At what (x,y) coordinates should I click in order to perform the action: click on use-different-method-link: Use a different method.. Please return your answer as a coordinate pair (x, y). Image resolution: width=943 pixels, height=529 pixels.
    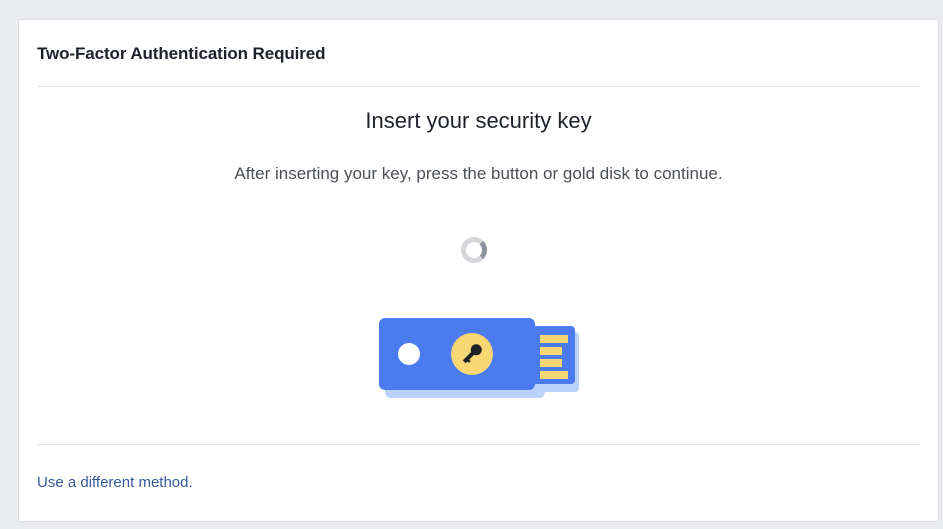
    Looking at the image, I should click on (115, 482).